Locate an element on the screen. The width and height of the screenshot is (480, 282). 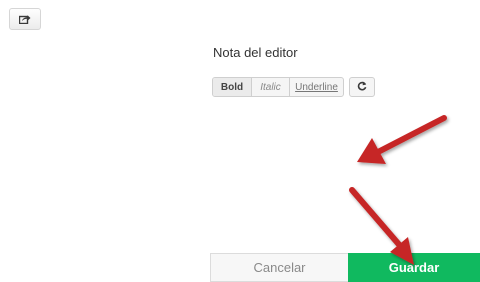
refresh-button is located at coordinates (362, 87).